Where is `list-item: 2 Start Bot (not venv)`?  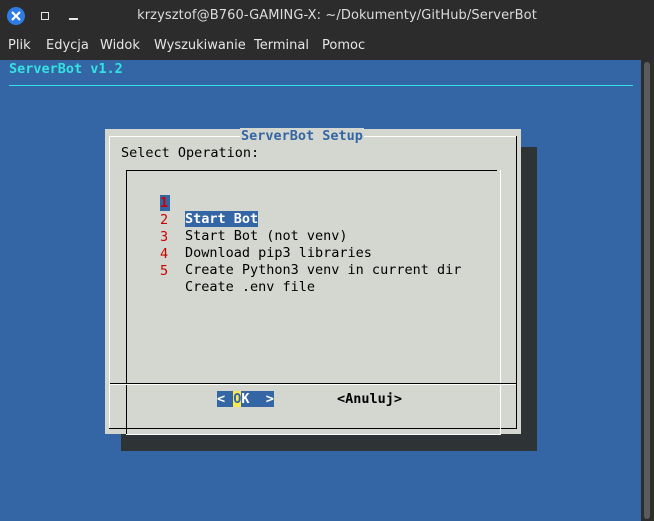
list-item: 2 Start Bot (not venv) is located at coordinates (254, 220).